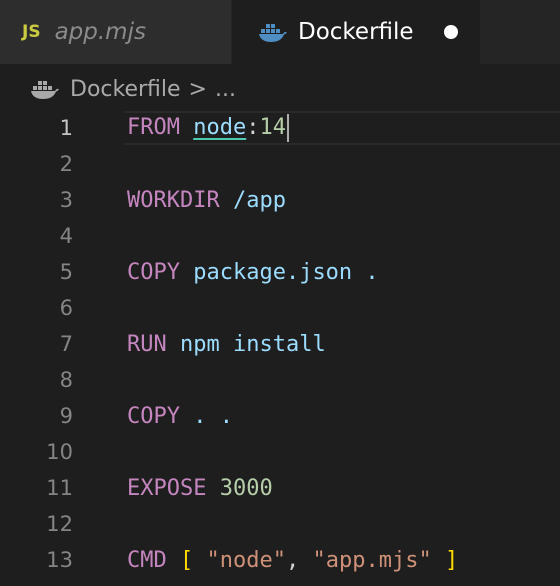 Image resolution: width=560 pixels, height=586 pixels. What do you see at coordinates (66, 236) in the screenshot?
I see `line-number: 4` at bounding box center [66, 236].